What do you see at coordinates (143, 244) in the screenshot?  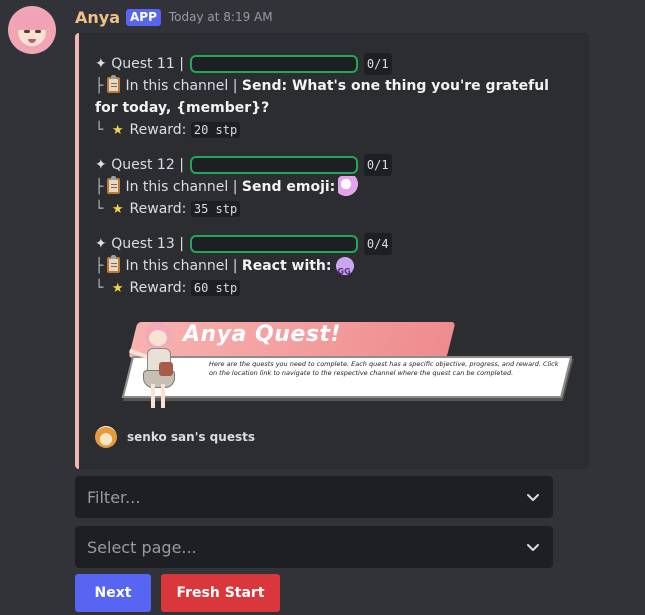 I see `quest-title: Quest 13` at bounding box center [143, 244].